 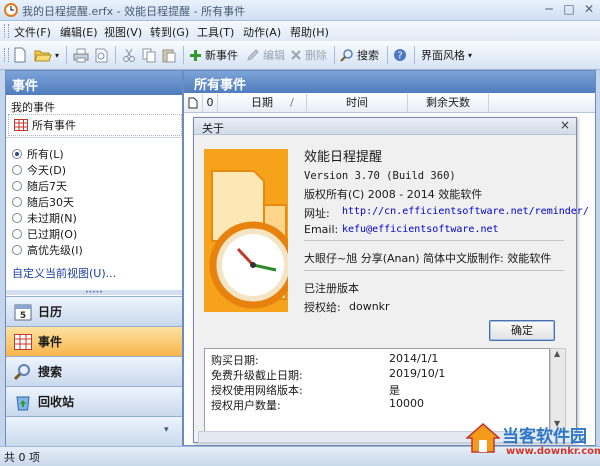 I want to click on printer-icon, so click(x=81, y=55).